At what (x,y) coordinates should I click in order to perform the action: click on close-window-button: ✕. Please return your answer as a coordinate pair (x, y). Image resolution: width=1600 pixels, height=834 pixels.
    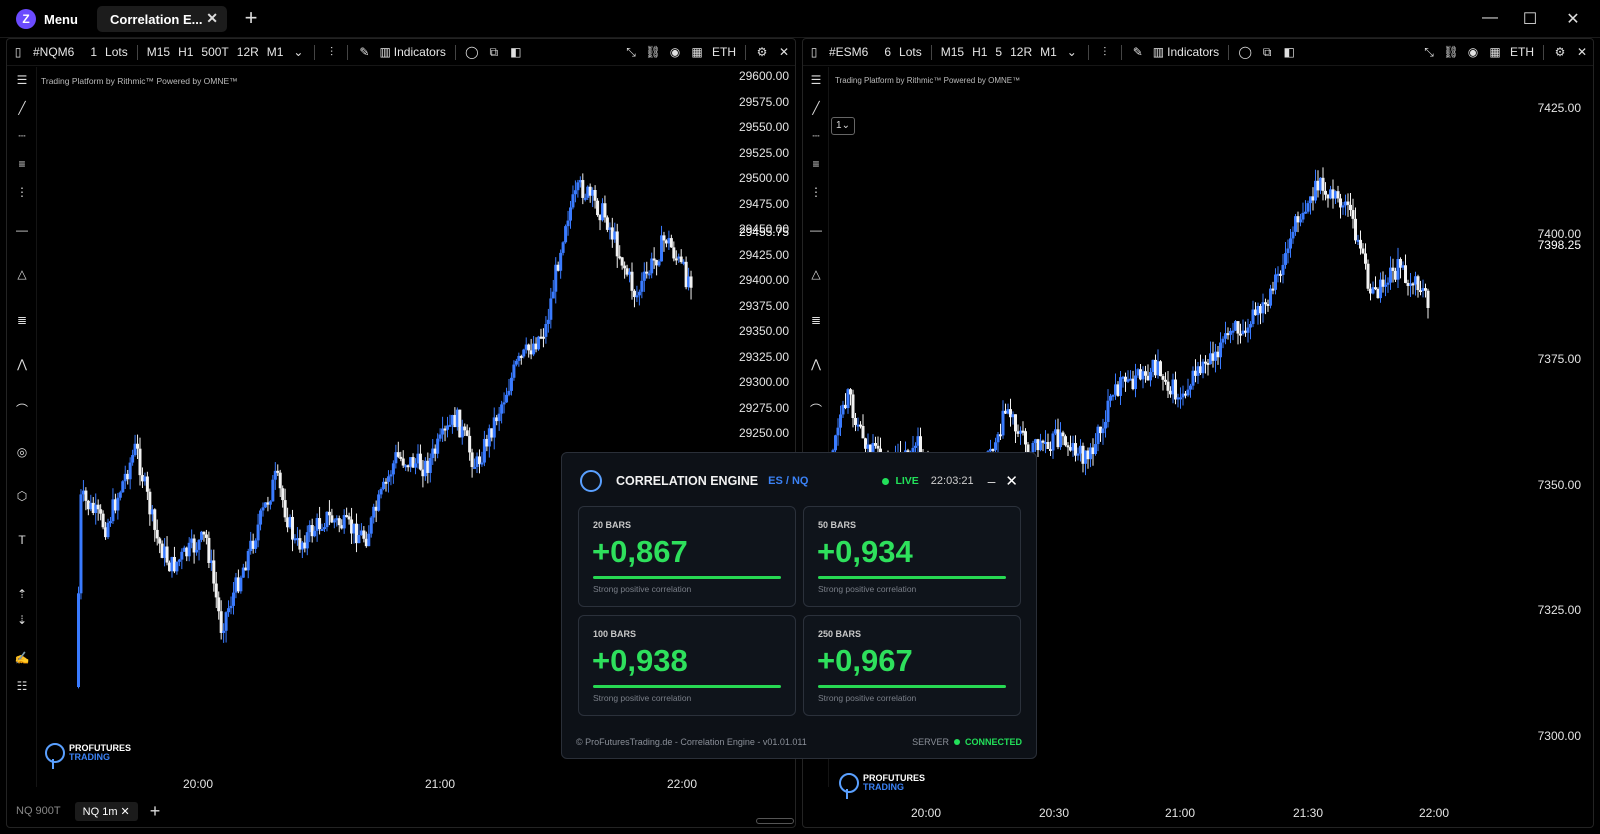
    Looking at the image, I should click on (1573, 19).